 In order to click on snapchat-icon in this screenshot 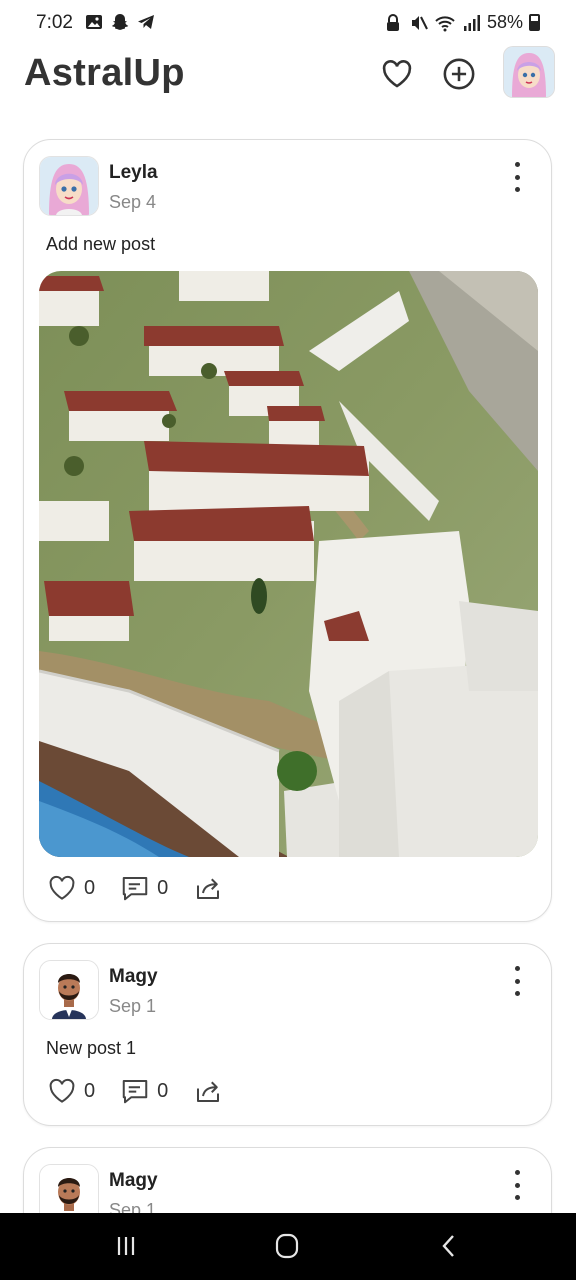, I will do `click(120, 22)`.